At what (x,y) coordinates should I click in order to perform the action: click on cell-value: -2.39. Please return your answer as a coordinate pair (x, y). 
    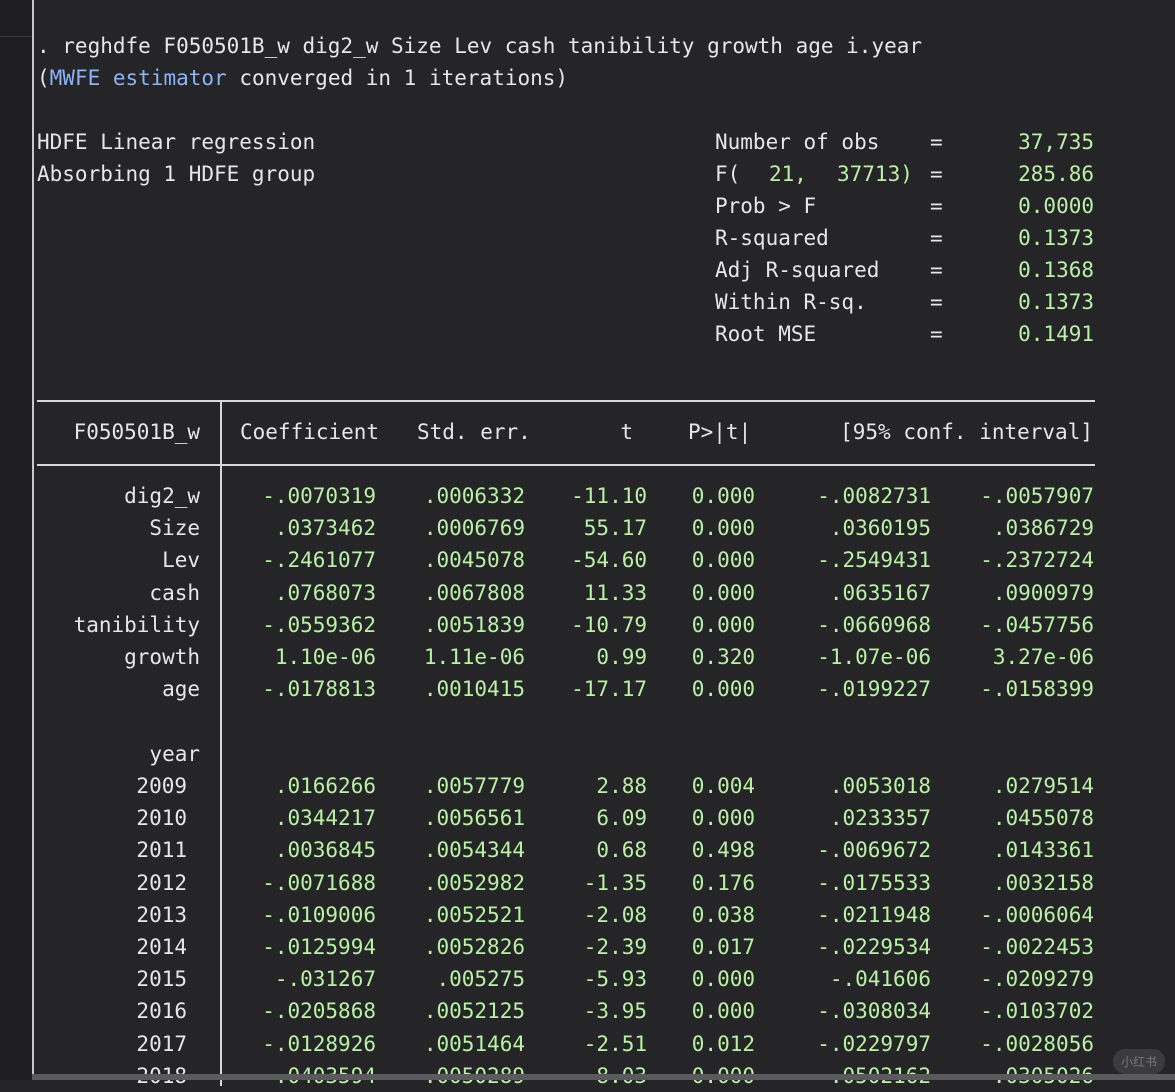
    Looking at the image, I should click on (615, 947).